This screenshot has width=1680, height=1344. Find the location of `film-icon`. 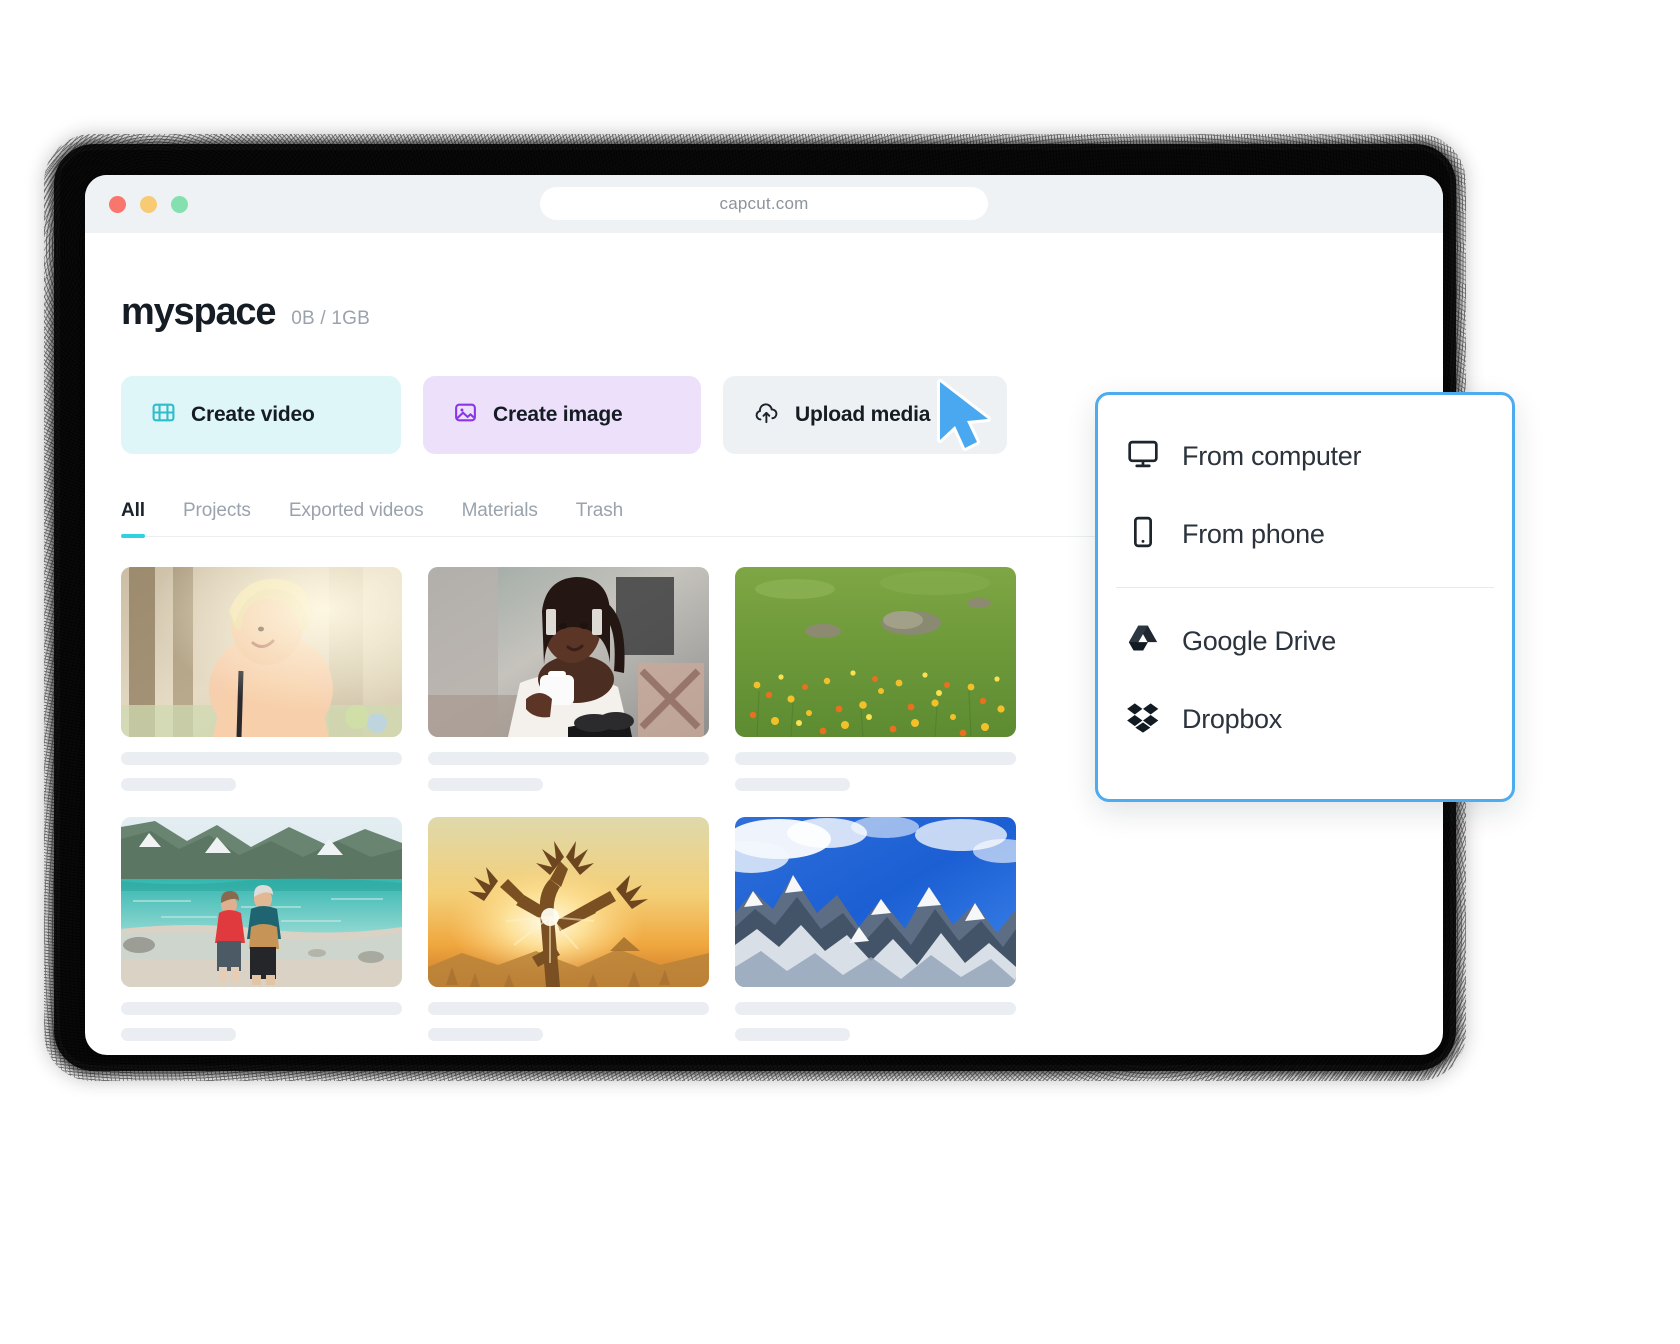

film-icon is located at coordinates (163, 415).